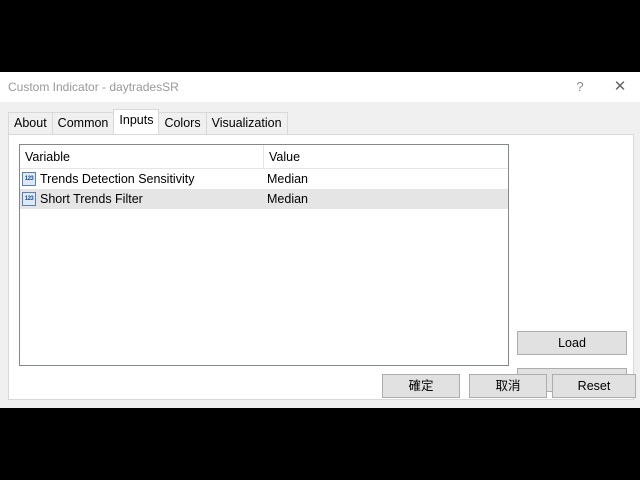 The width and height of the screenshot is (640, 480). Describe the element at coordinates (580, 87) in the screenshot. I see `help-icon: ?` at that location.